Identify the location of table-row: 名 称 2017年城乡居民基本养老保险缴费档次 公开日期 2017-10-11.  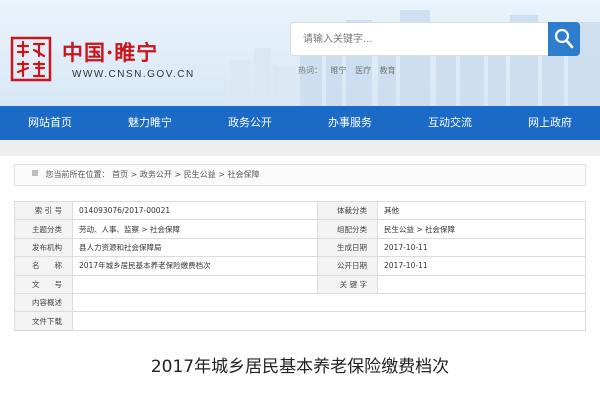
(300, 266).